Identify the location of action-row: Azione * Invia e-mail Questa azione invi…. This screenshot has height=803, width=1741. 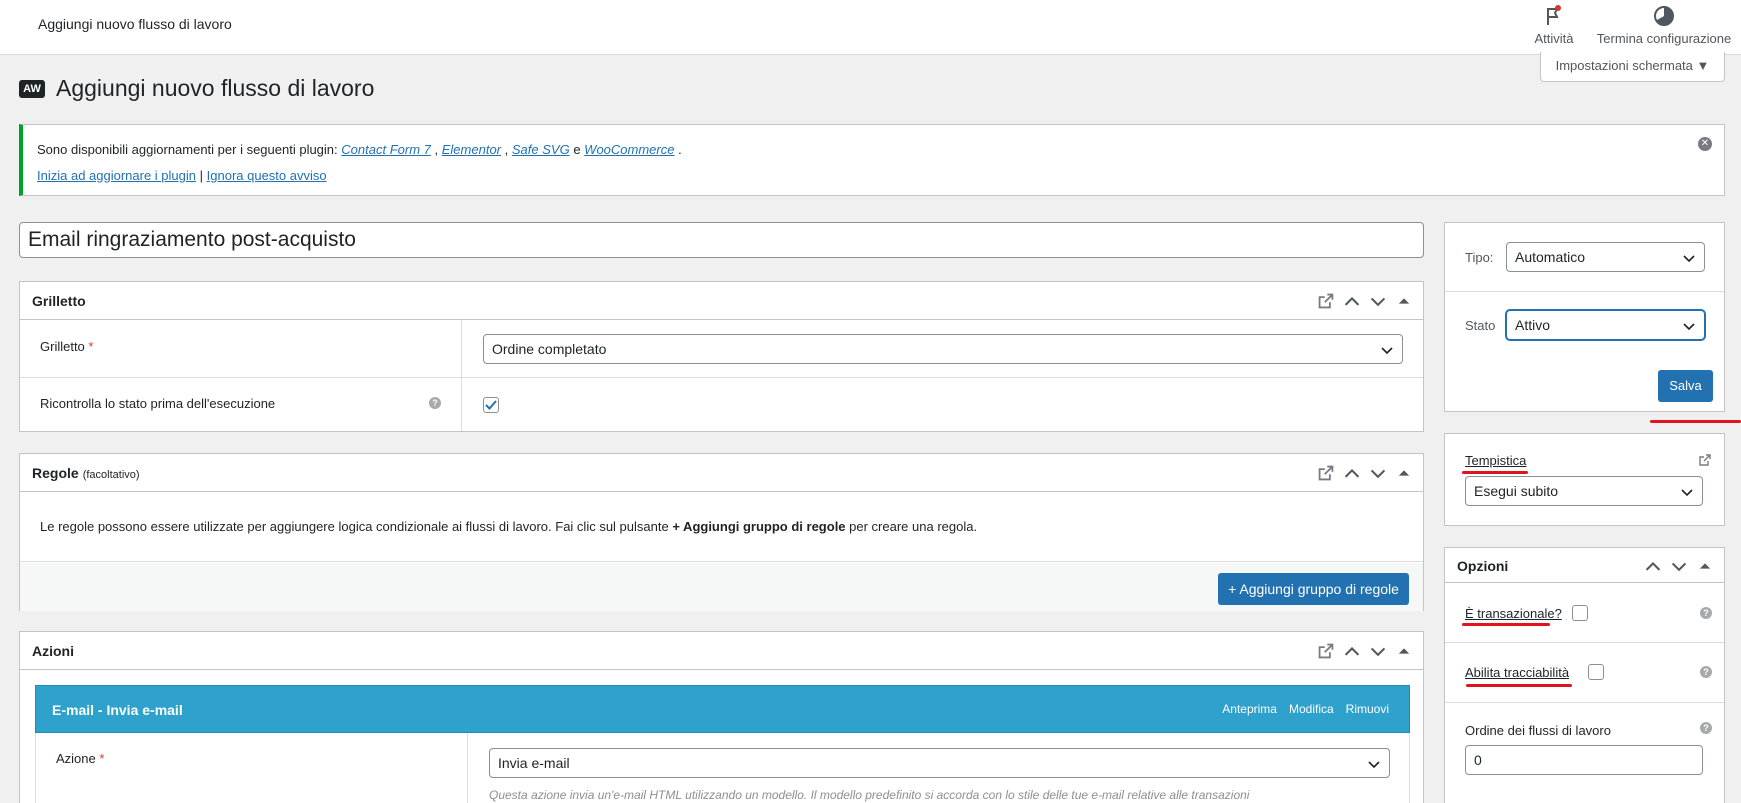
(722, 768).